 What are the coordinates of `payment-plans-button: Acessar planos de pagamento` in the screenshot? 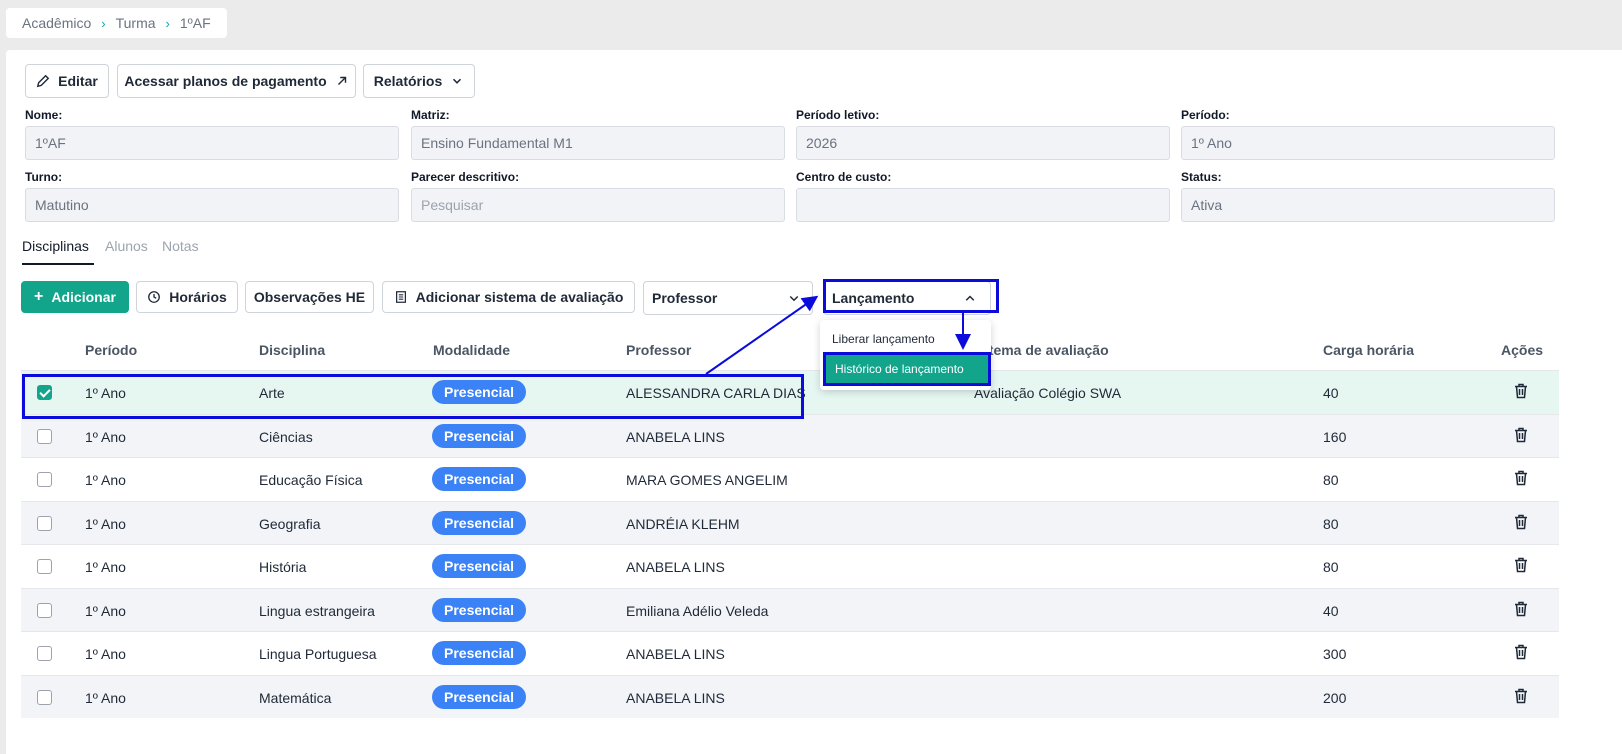 It's located at (236, 81).